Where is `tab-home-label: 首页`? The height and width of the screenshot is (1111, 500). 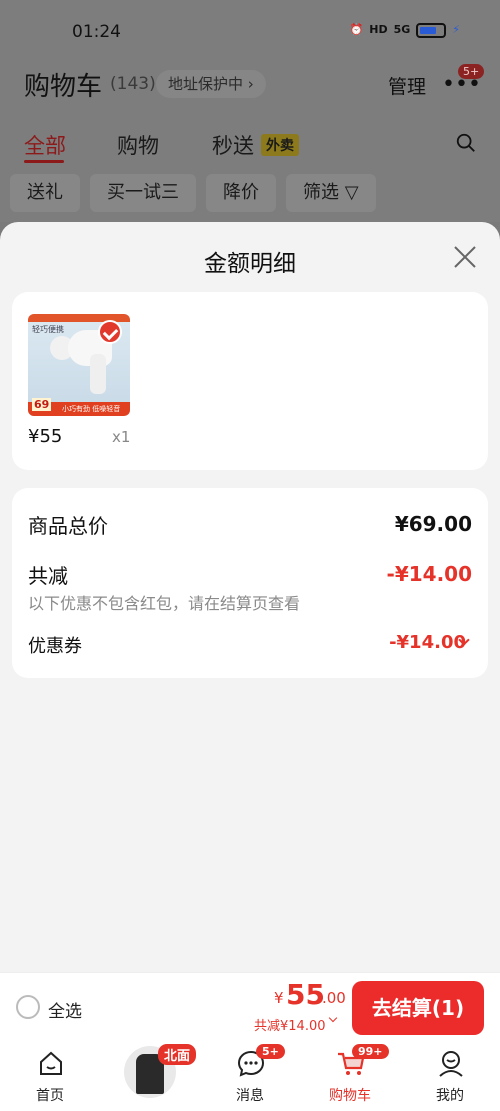 tab-home-label: 首页 is located at coordinates (50, 1096).